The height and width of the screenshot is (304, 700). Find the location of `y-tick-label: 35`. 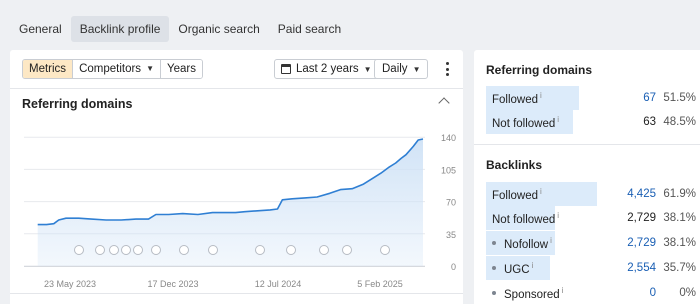

y-tick-label: 35 is located at coordinates (451, 235).